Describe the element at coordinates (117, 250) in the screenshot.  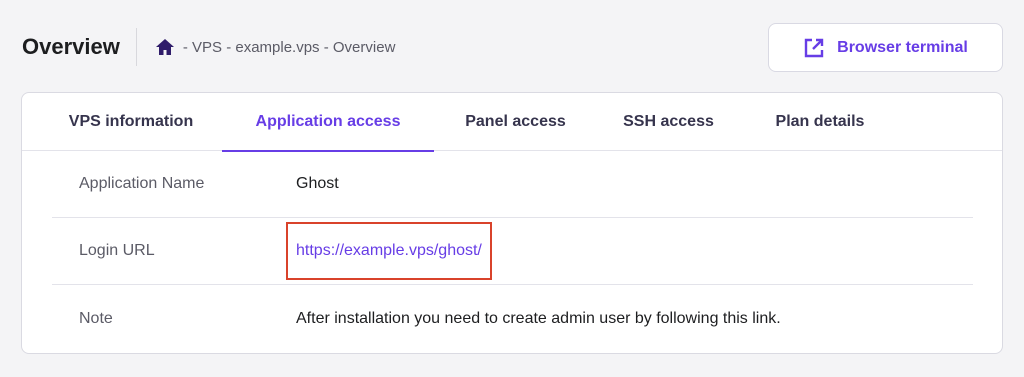
I see `row-label: Login URL` at that location.